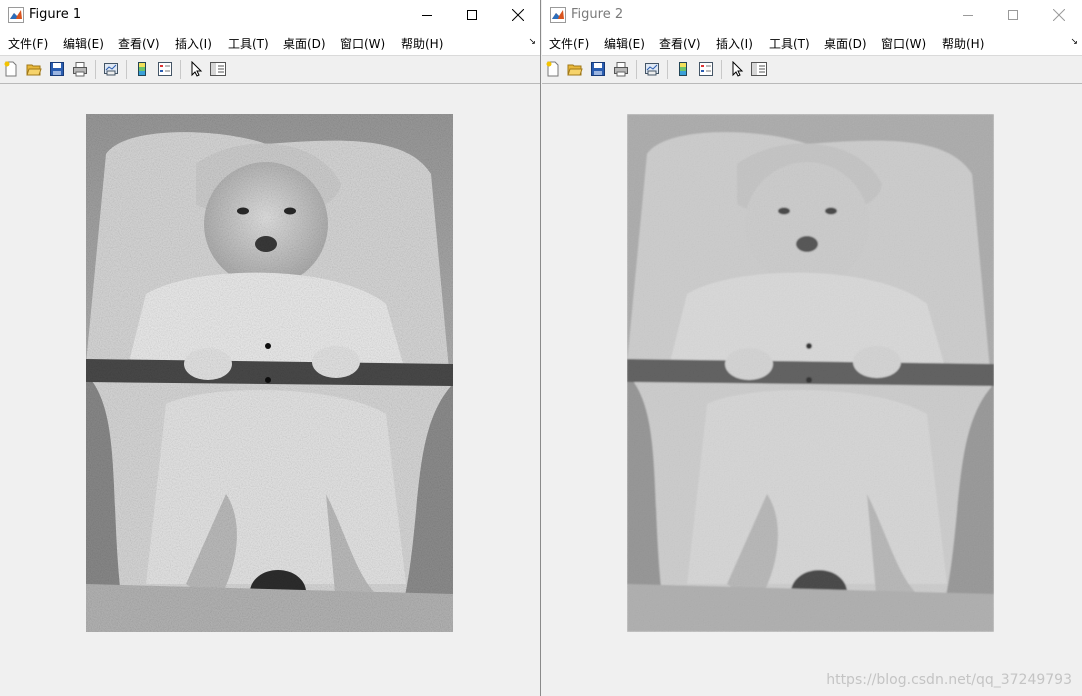 This screenshot has height=696, width=1082. I want to click on watermark-text: https://blog.csdn.net/qq_37249793, so click(949, 680).